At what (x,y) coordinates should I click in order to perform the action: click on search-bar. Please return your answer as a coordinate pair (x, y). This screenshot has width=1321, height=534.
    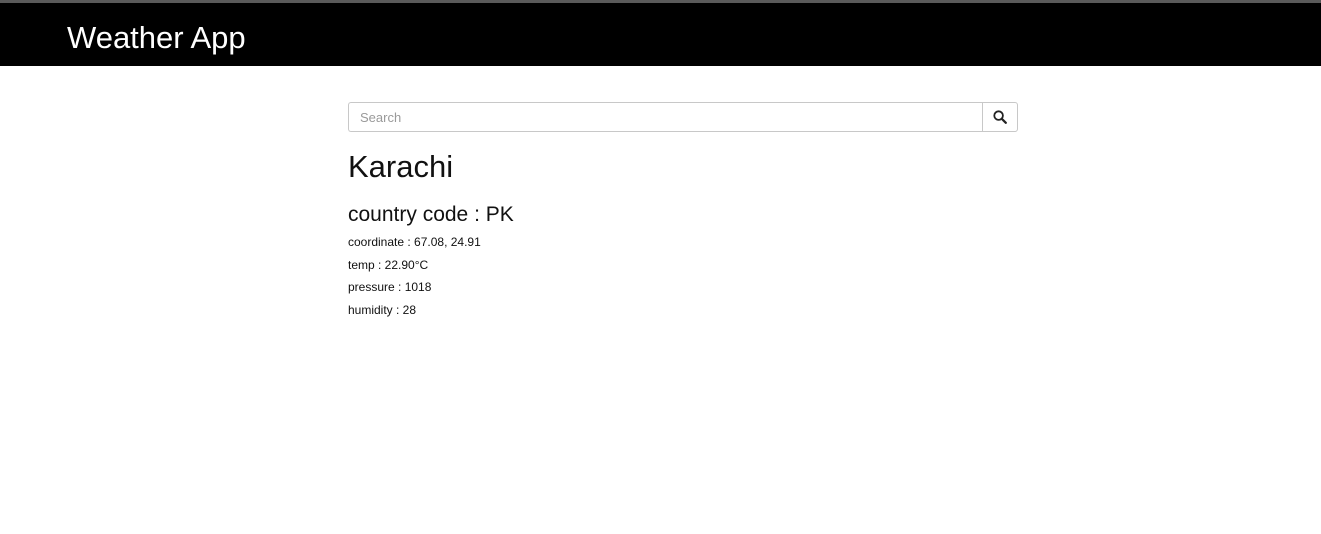
    Looking at the image, I should click on (683, 117).